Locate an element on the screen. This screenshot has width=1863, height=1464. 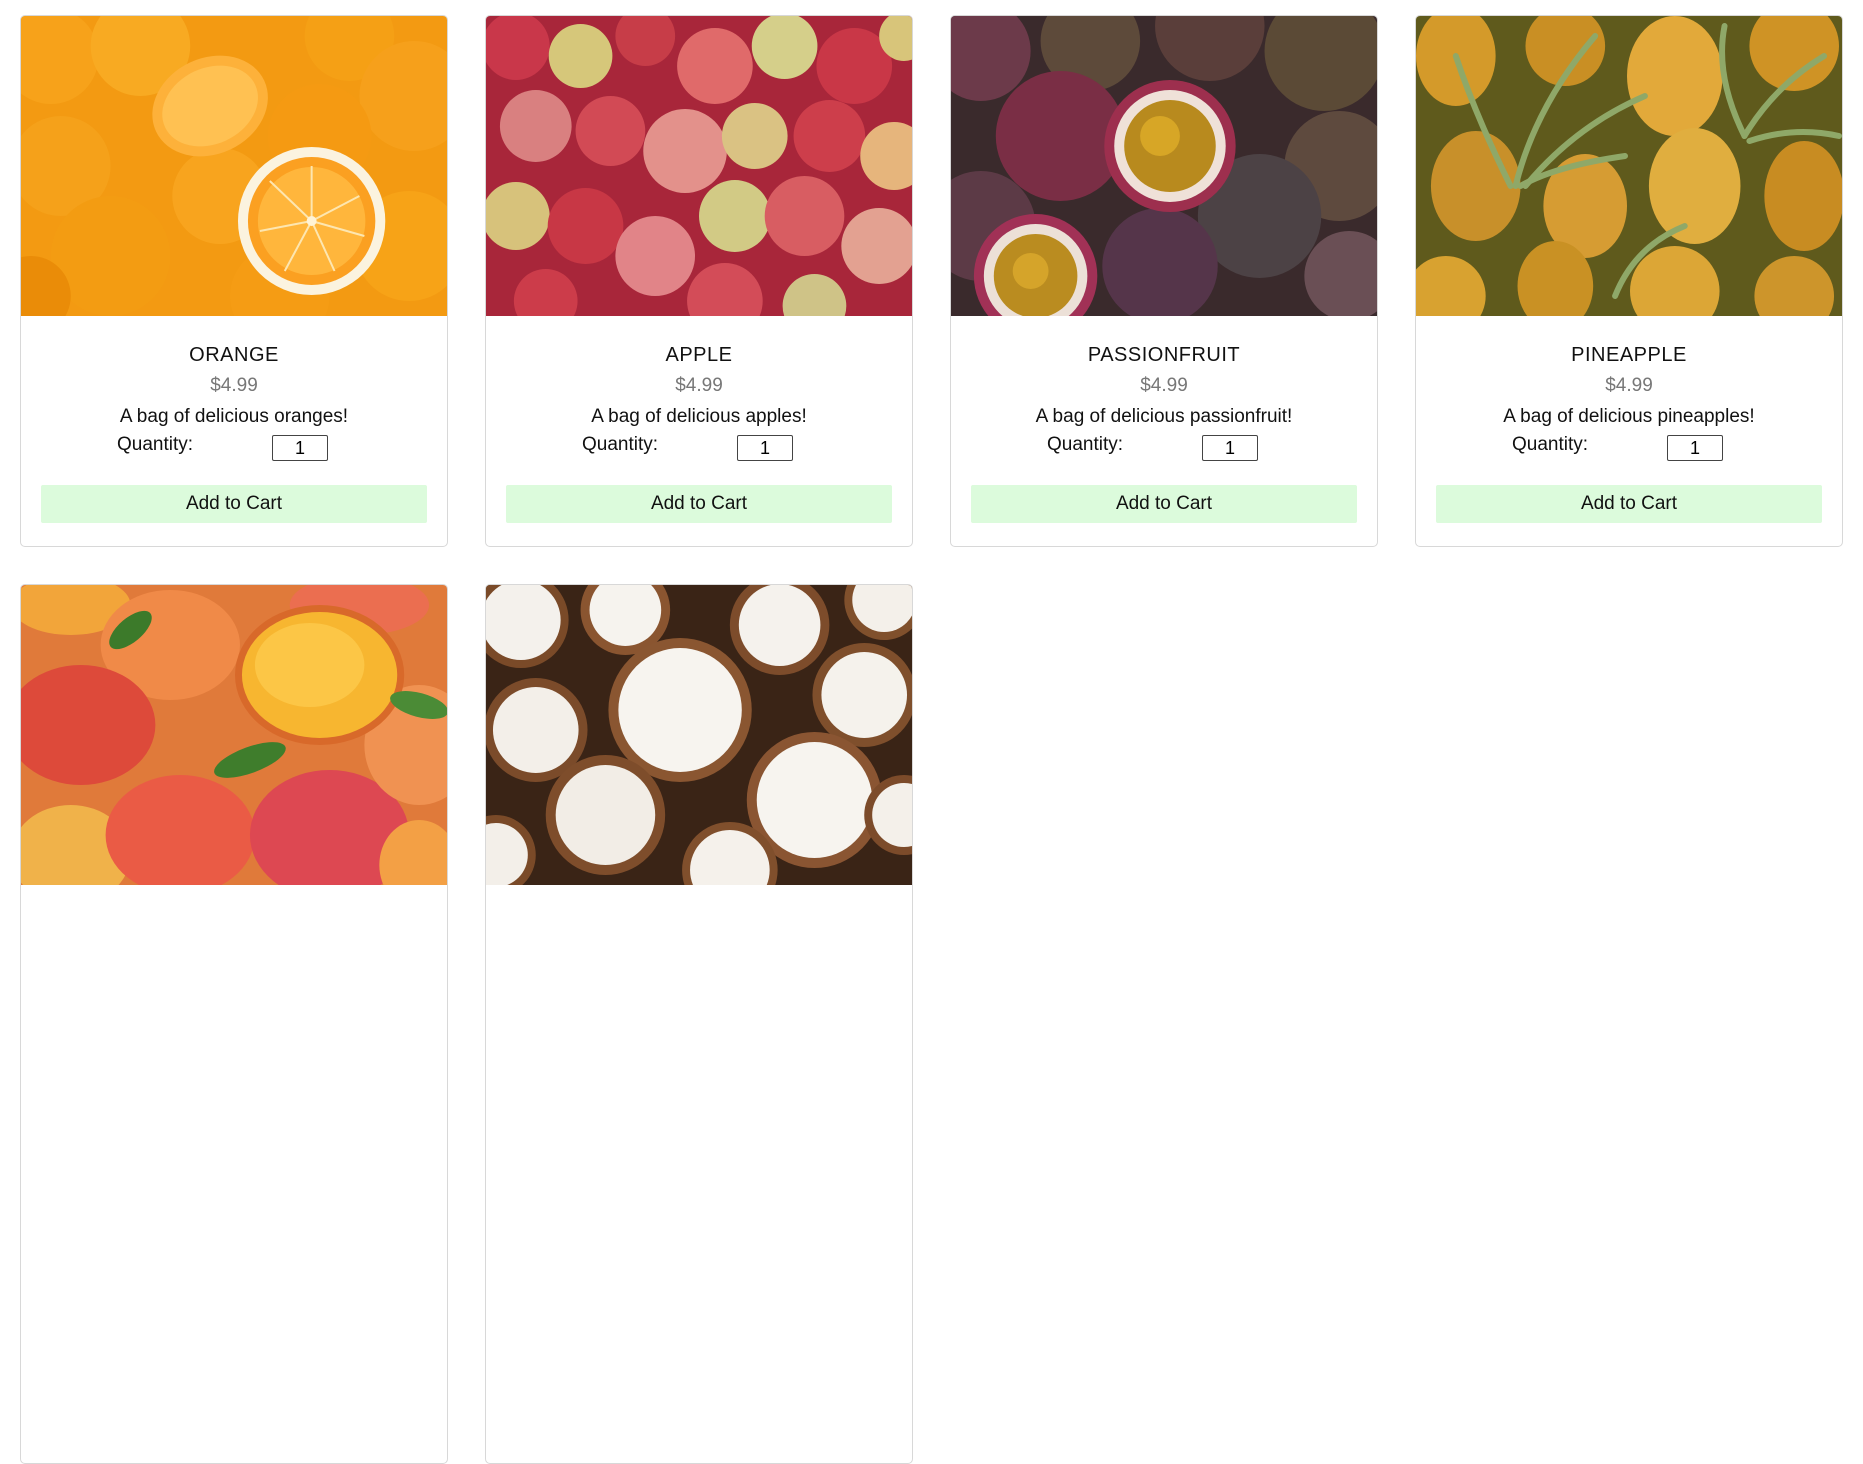
orange-photo is located at coordinates (234, 166).